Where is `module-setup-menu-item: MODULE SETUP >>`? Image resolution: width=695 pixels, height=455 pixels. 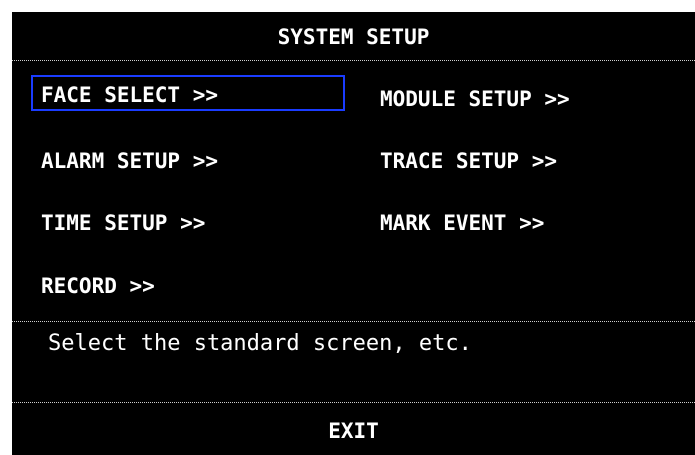
module-setup-menu-item: MODULE SETUP >> is located at coordinates (525, 99).